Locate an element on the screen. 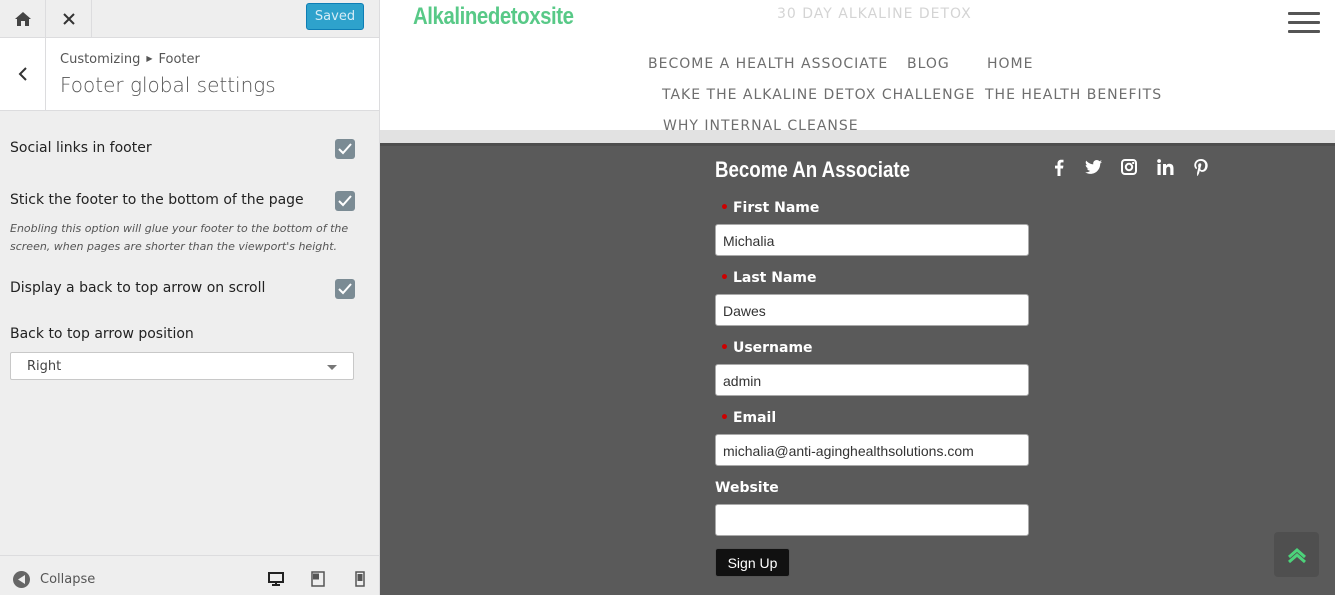 The height and width of the screenshot is (595, 1335). social-links-label: Social links in footer is located at coordinates (81, 148).